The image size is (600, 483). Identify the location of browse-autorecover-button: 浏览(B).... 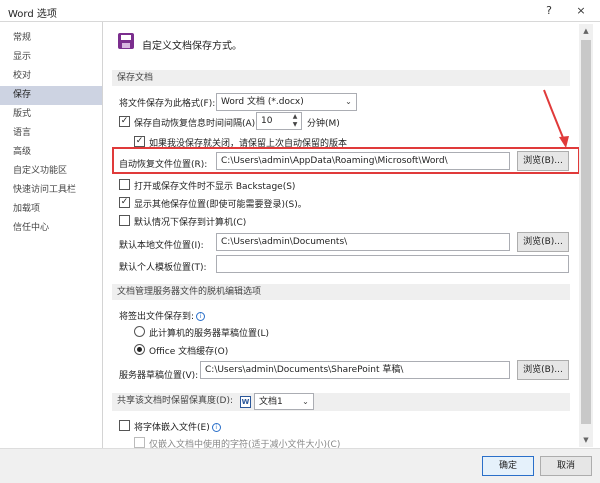
(543, 161).